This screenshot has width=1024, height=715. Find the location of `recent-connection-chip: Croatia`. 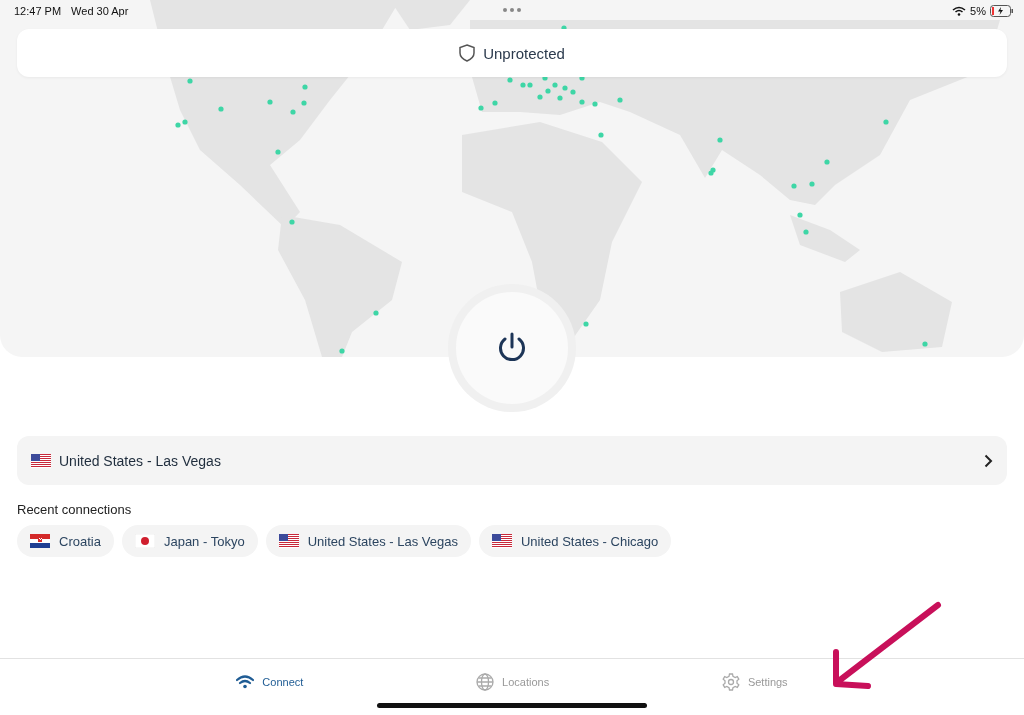

recent-connection-chip: Croatia is located at coordinates (65, 541).